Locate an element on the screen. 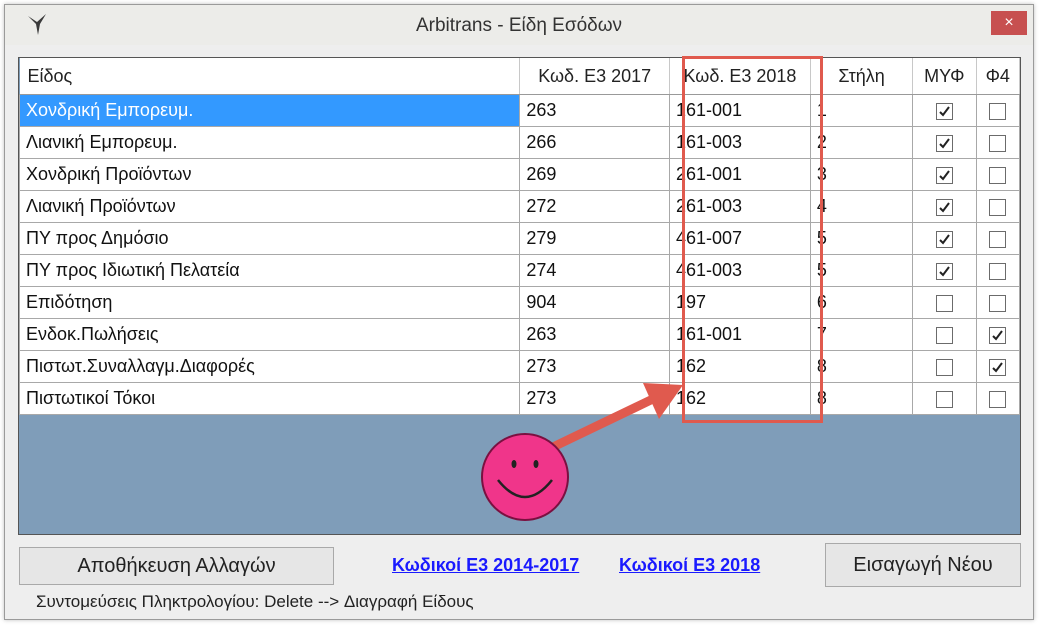 The width and height of the screenshot is (1039, 626). table-row: Επιδότηση 904 197 6 is located at coordinates (519, 302).